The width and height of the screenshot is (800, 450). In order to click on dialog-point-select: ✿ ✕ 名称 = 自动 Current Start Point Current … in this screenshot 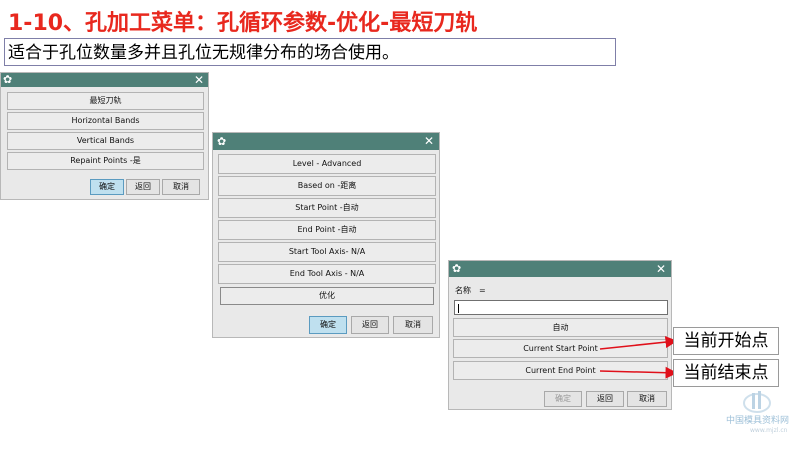, I will do `click(560, 335)`.